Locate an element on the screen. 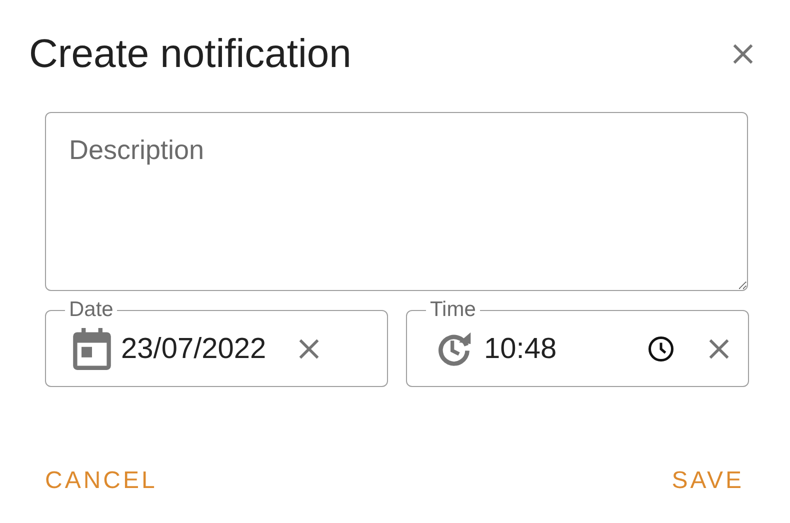  dialog-title: Create notification is located at coordinates (190, 54).